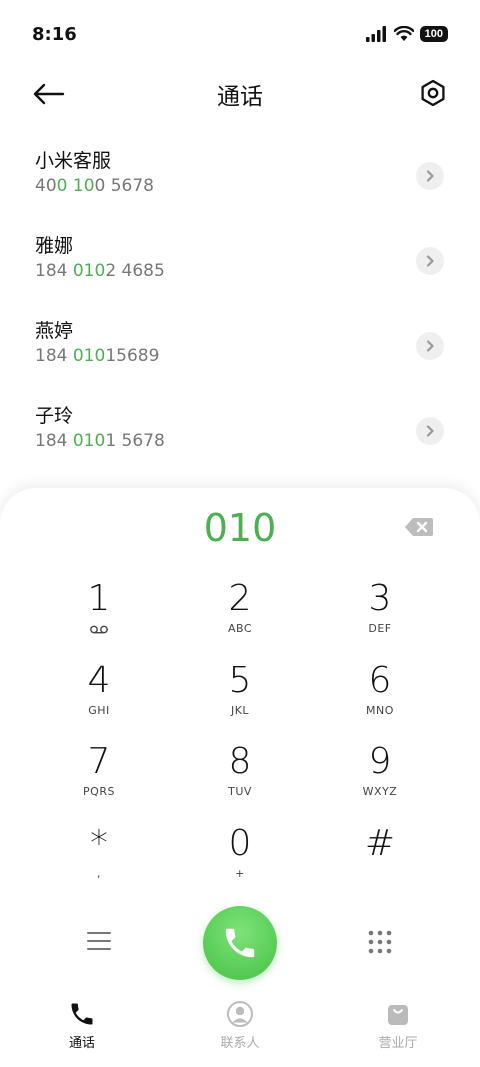  I want to click on shopping-bag-icon, so click(398, 1015).